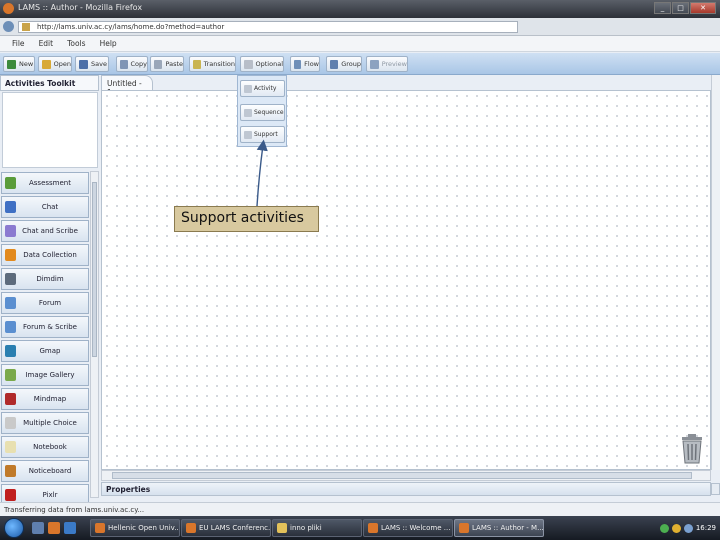 Image resolution: width=720 pixels, height=540 pixels. I want to click on toolkit-scroll-thumb, so click(94, 269).